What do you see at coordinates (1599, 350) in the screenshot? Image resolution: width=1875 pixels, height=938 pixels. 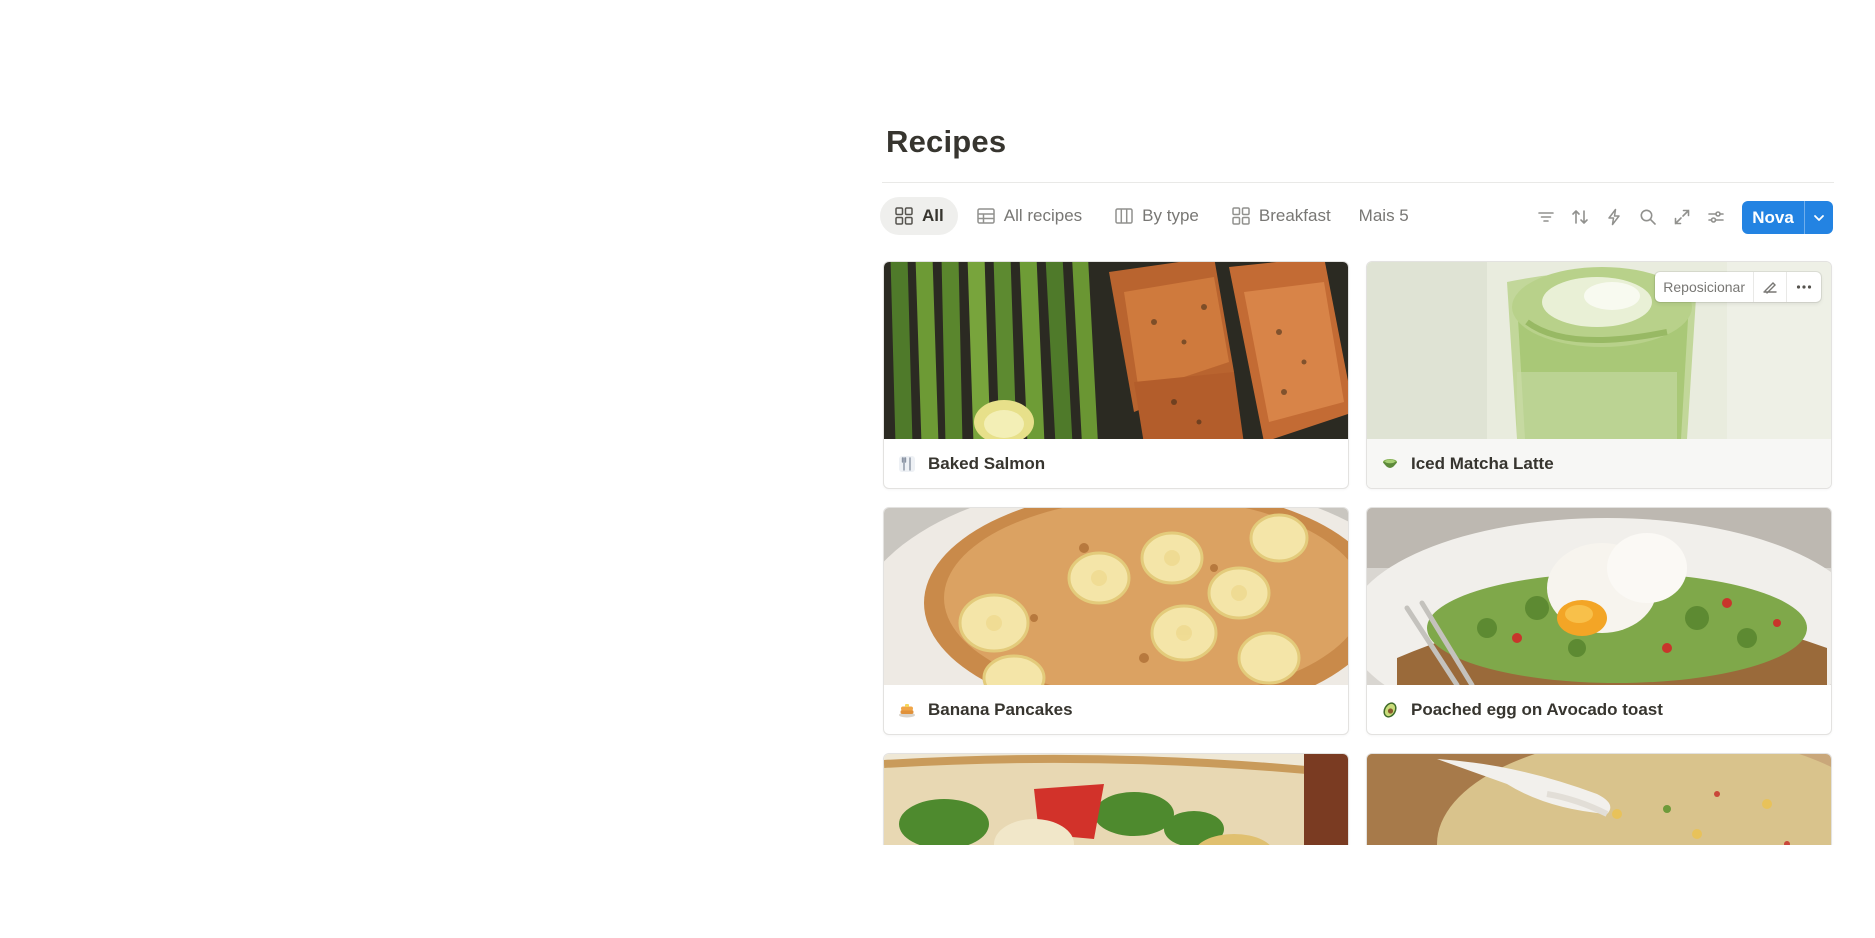 I see `card-cover-image: Reposicionar` at bounding box center [1599, 350].